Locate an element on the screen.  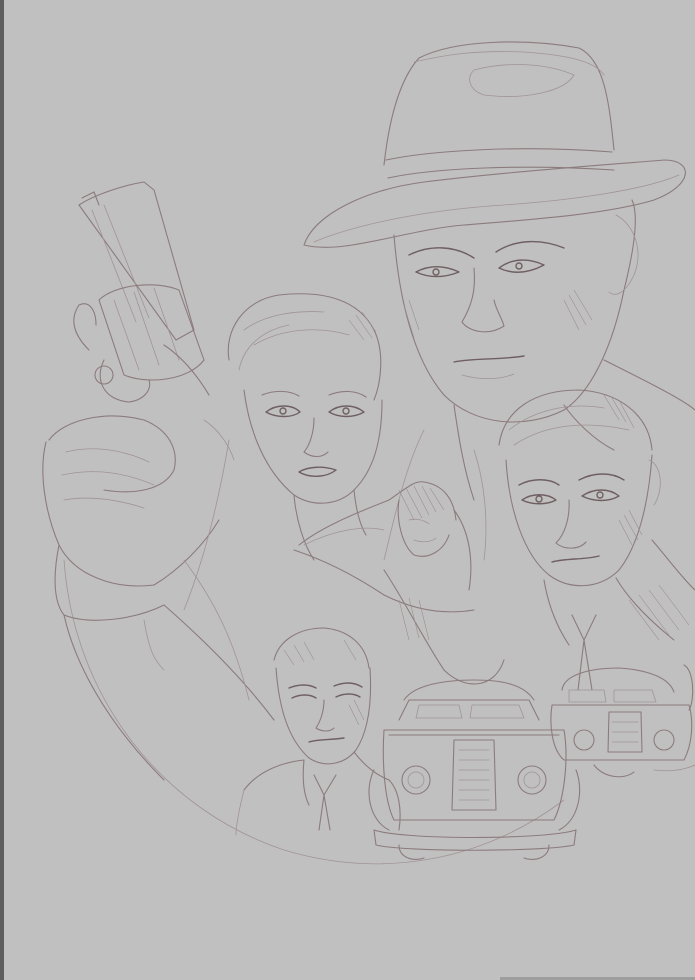
woman-portrait is located at coordinates (305, 427).